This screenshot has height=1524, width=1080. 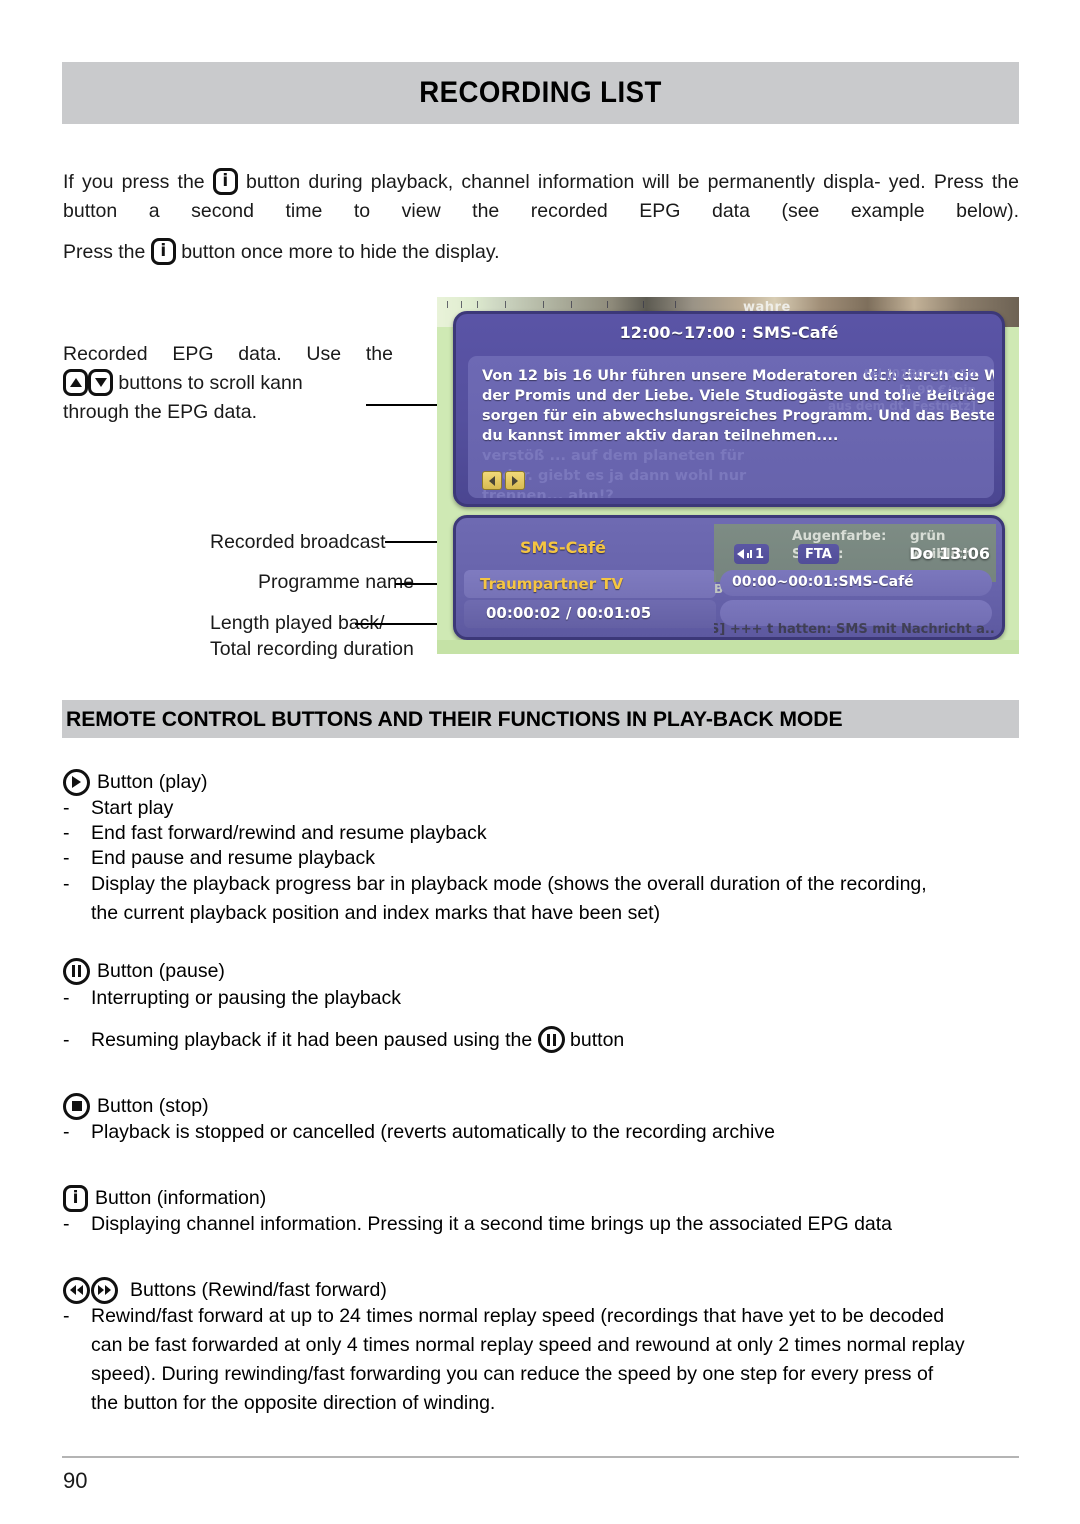 I want to click on stop-circle-icon, so click(x=76, y=1106).